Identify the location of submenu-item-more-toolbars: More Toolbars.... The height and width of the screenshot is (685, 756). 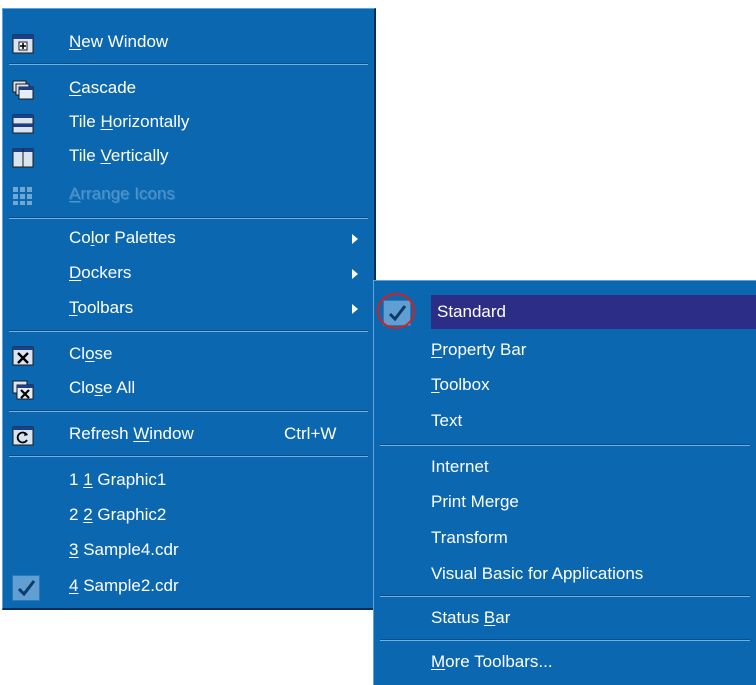
(565, 662).